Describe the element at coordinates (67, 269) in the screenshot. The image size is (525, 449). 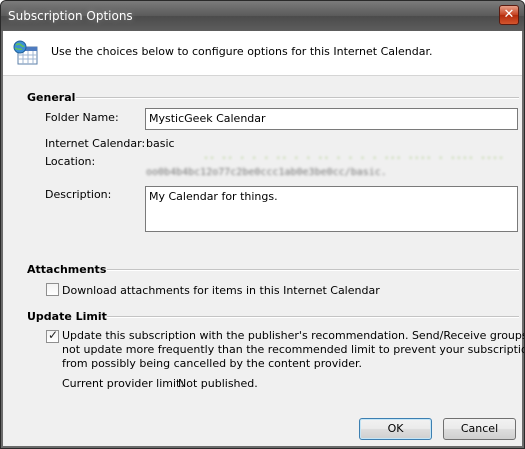
I see `attachments-section-title: Attachments` at that location.